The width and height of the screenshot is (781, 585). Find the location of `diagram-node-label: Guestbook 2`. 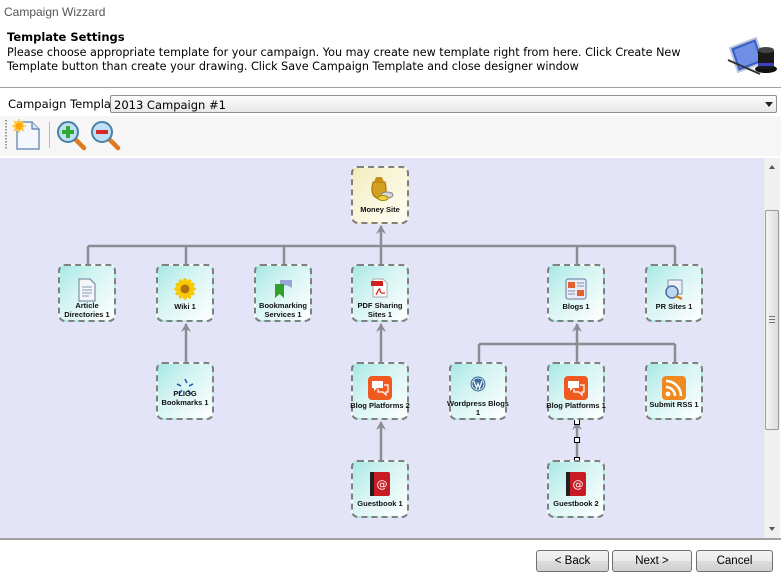

diagram-node-label: Guestbook 2 is located at coordinates (576, 503).